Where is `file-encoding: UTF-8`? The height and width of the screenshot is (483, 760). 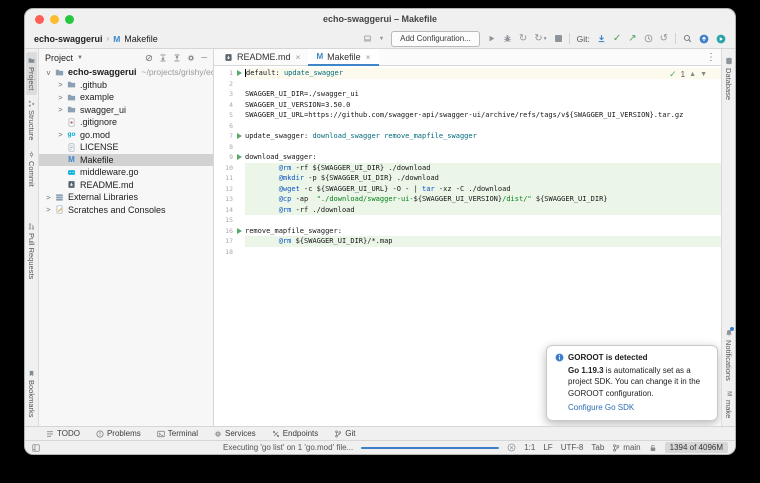
file-encoding: UTF-8 is located at coordinates (572, 447).